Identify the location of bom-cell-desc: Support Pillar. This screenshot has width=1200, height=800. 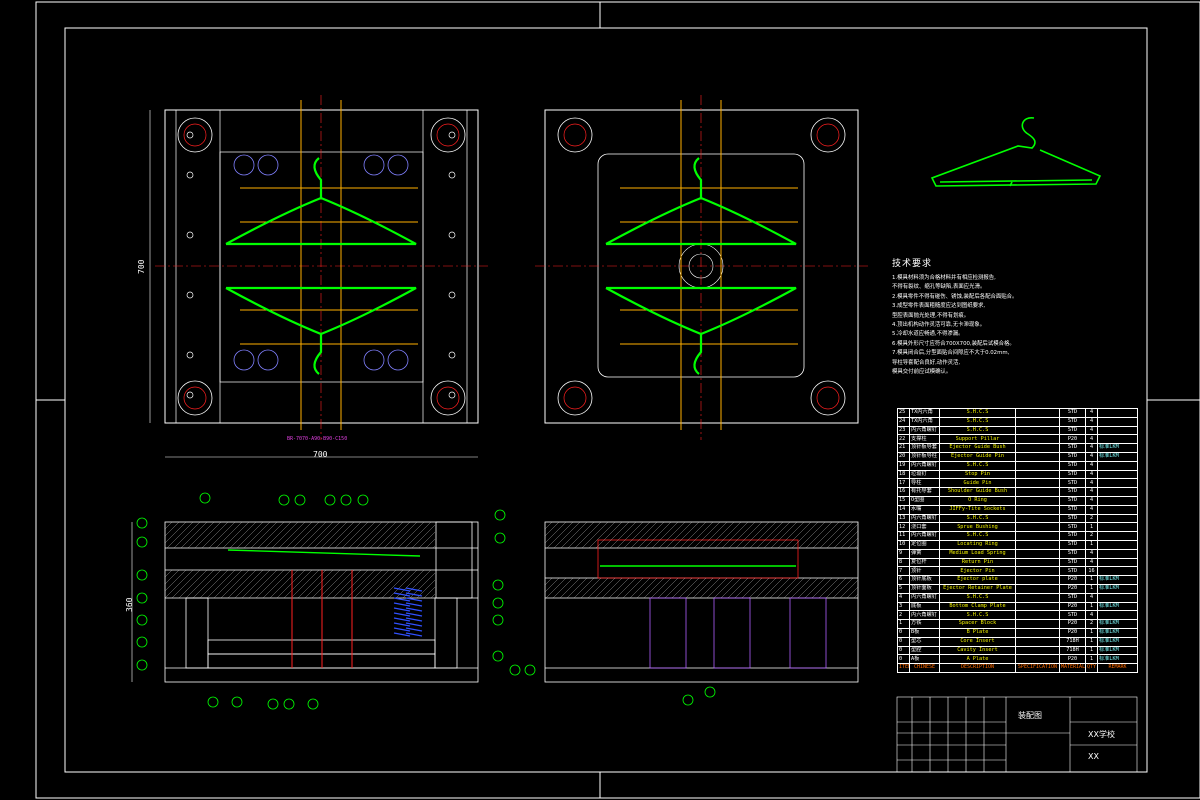
(977, 439).